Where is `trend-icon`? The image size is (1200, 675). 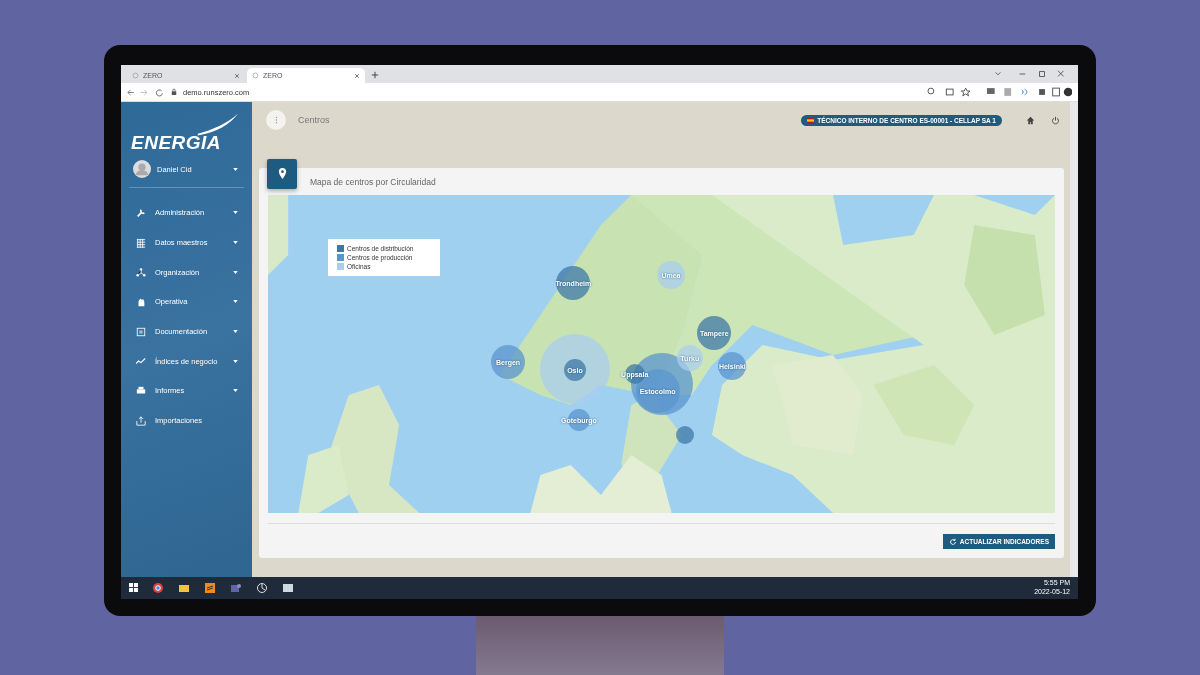
trend-icon is located at coordinates (141, 361).